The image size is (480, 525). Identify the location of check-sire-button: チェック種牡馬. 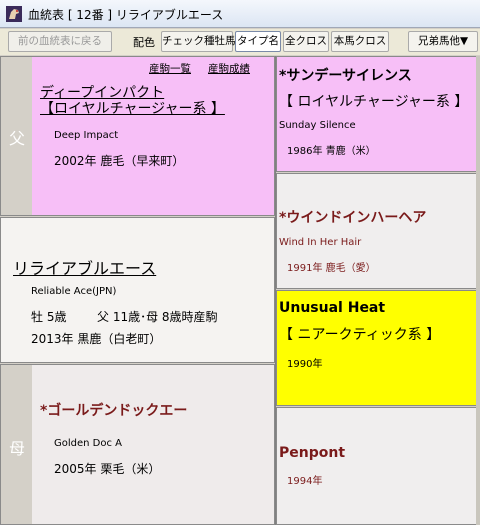
(198, 41).